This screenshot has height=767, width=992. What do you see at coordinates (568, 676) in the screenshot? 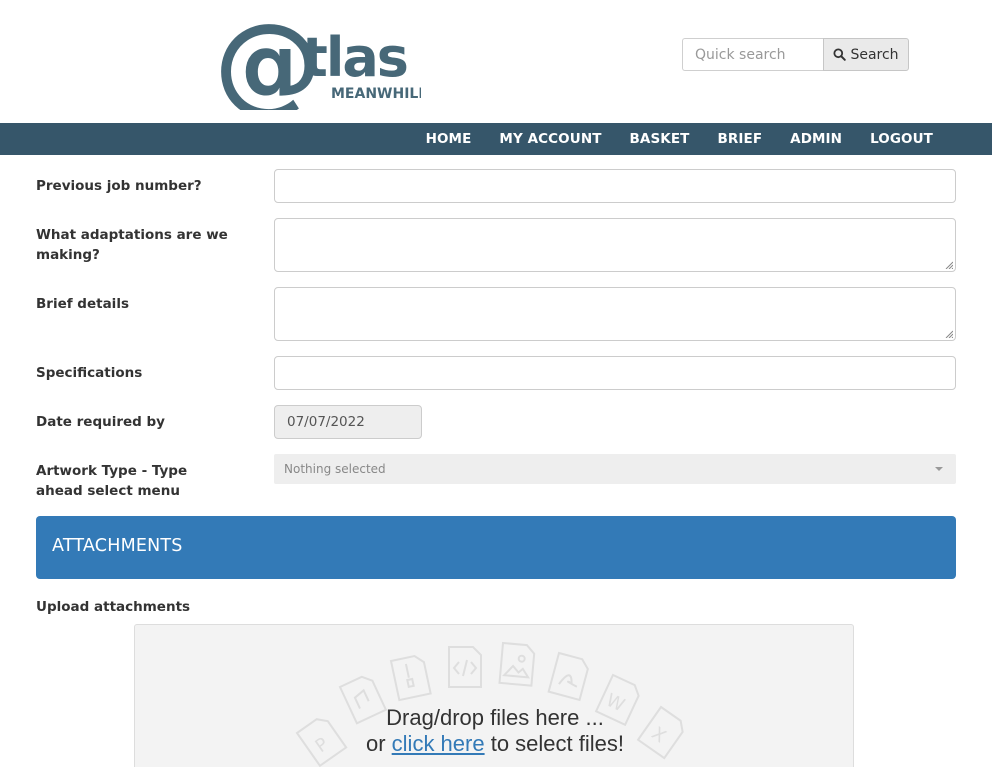
I see `pdf-file-icon` at bounding box center [568, 676].